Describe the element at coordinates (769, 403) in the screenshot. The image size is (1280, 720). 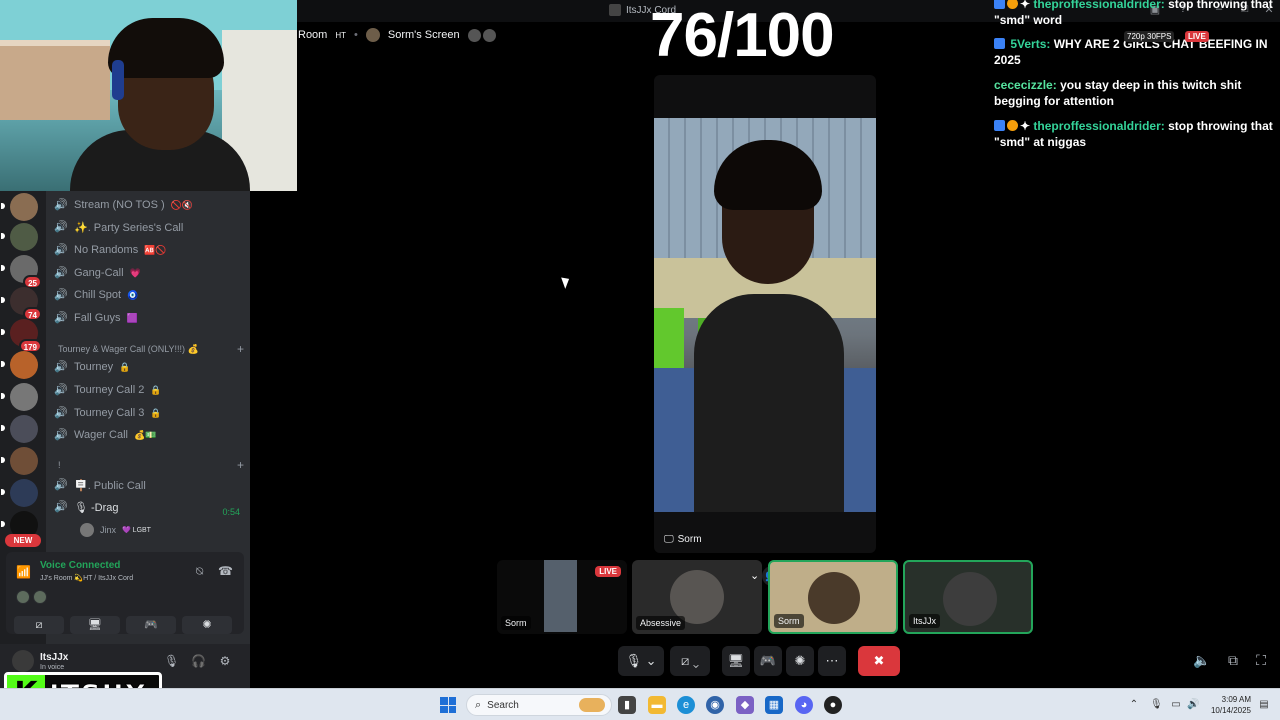
I see `video-person-body` at that location.